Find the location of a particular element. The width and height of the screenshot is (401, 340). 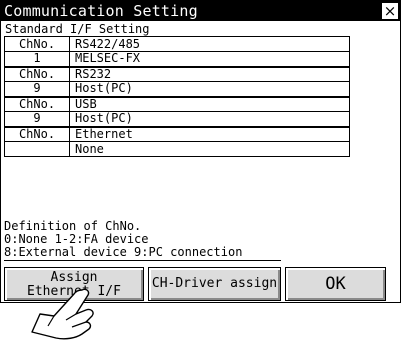

divider is located at coordinates (142, 260).